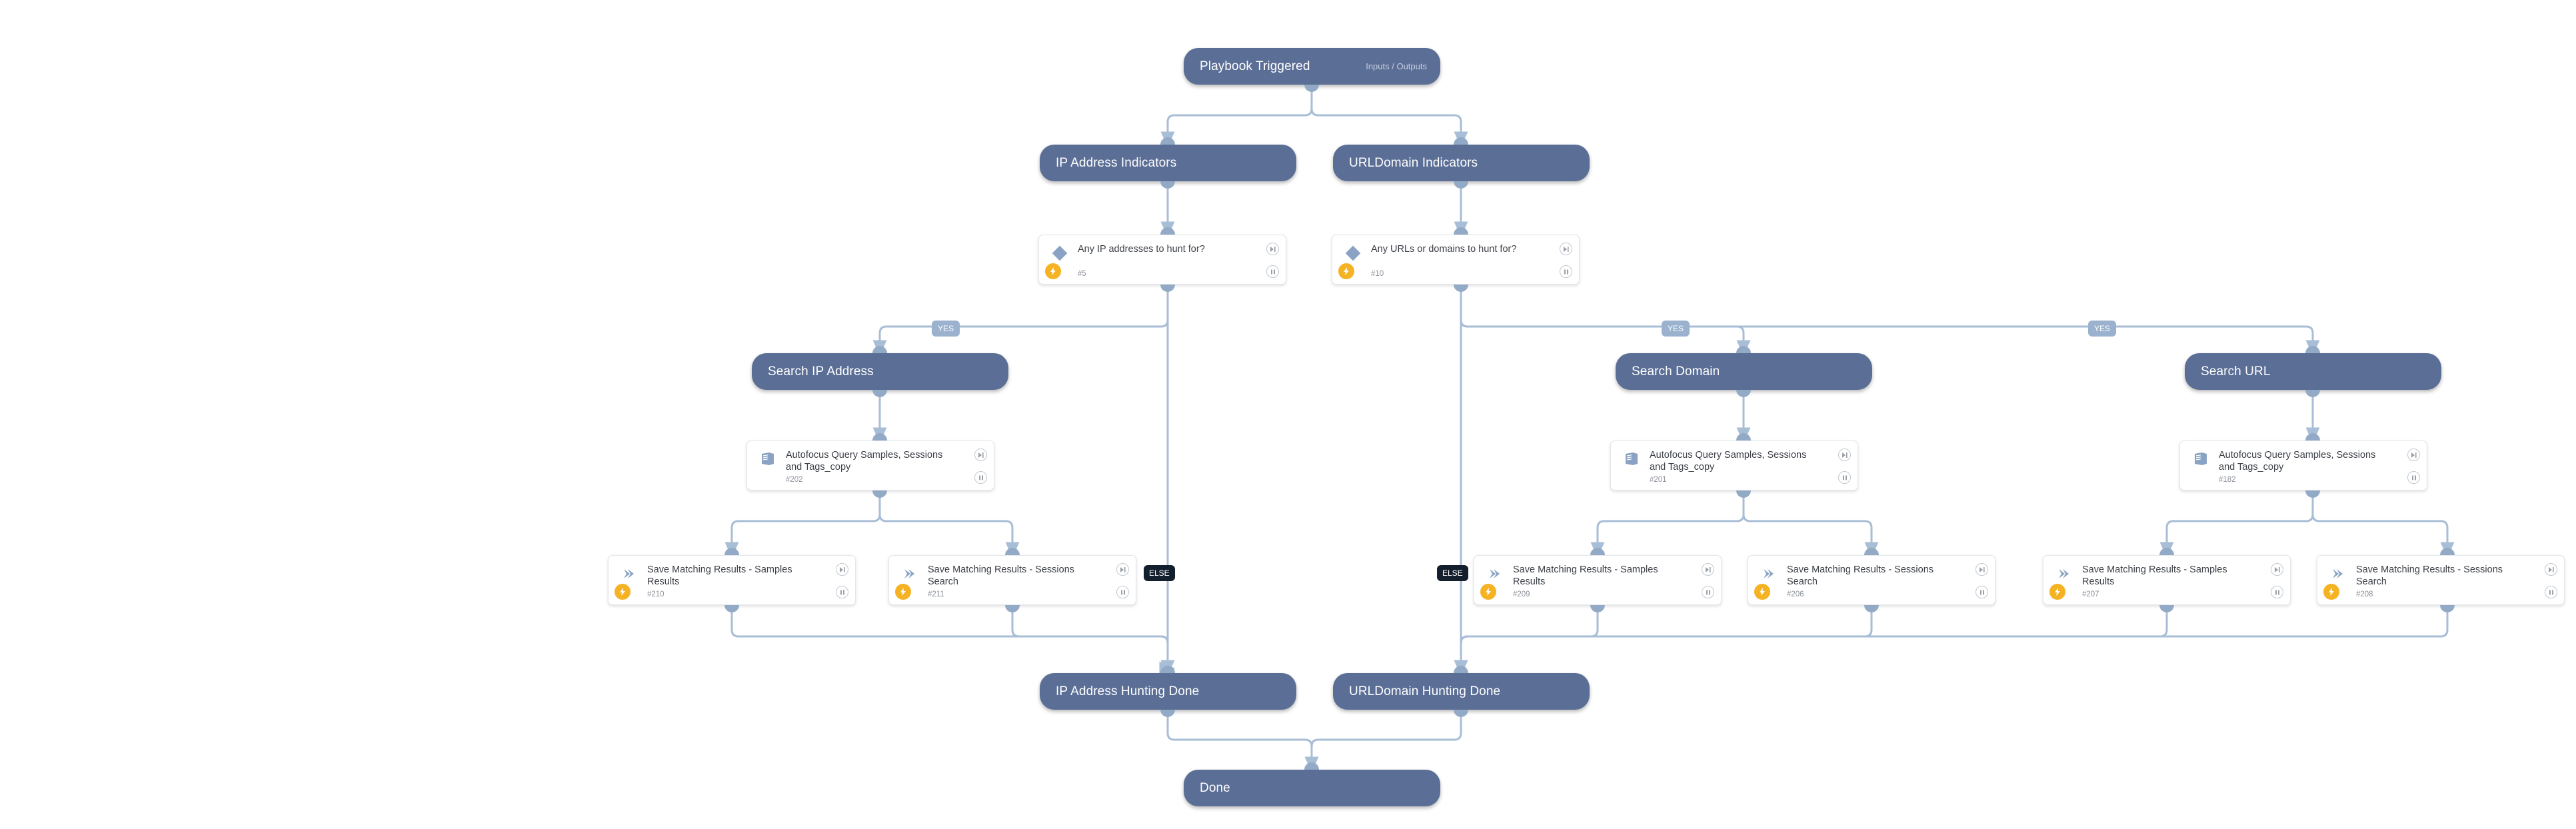 The width and height of the screenshot is (2576, 829). I want to click on node-condition-any-urls-domains: Any URLs or domains to hunt for? #10, so click(1456, 260).